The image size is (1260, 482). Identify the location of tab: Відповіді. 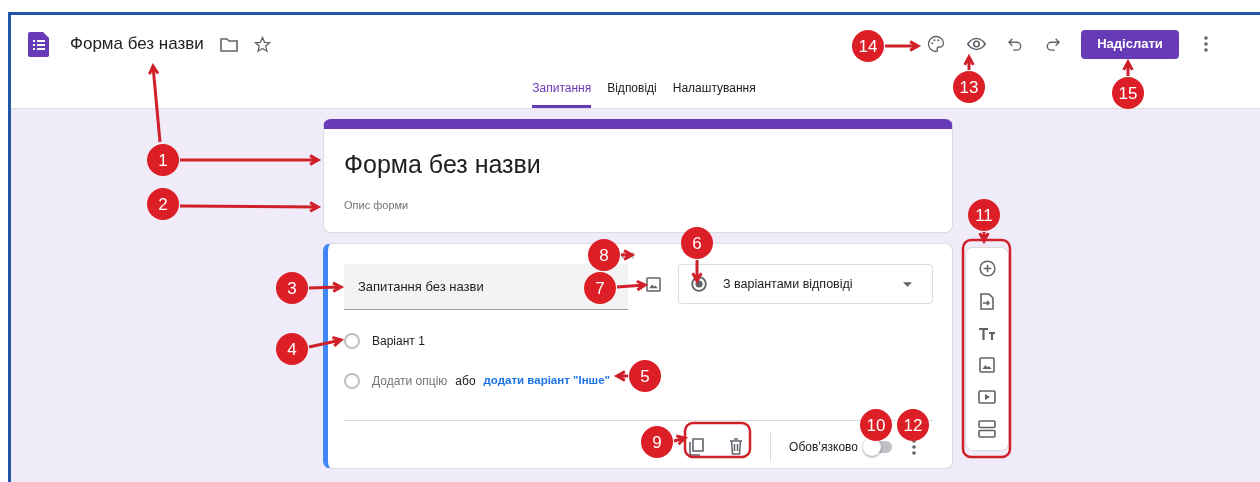
(632, 90).